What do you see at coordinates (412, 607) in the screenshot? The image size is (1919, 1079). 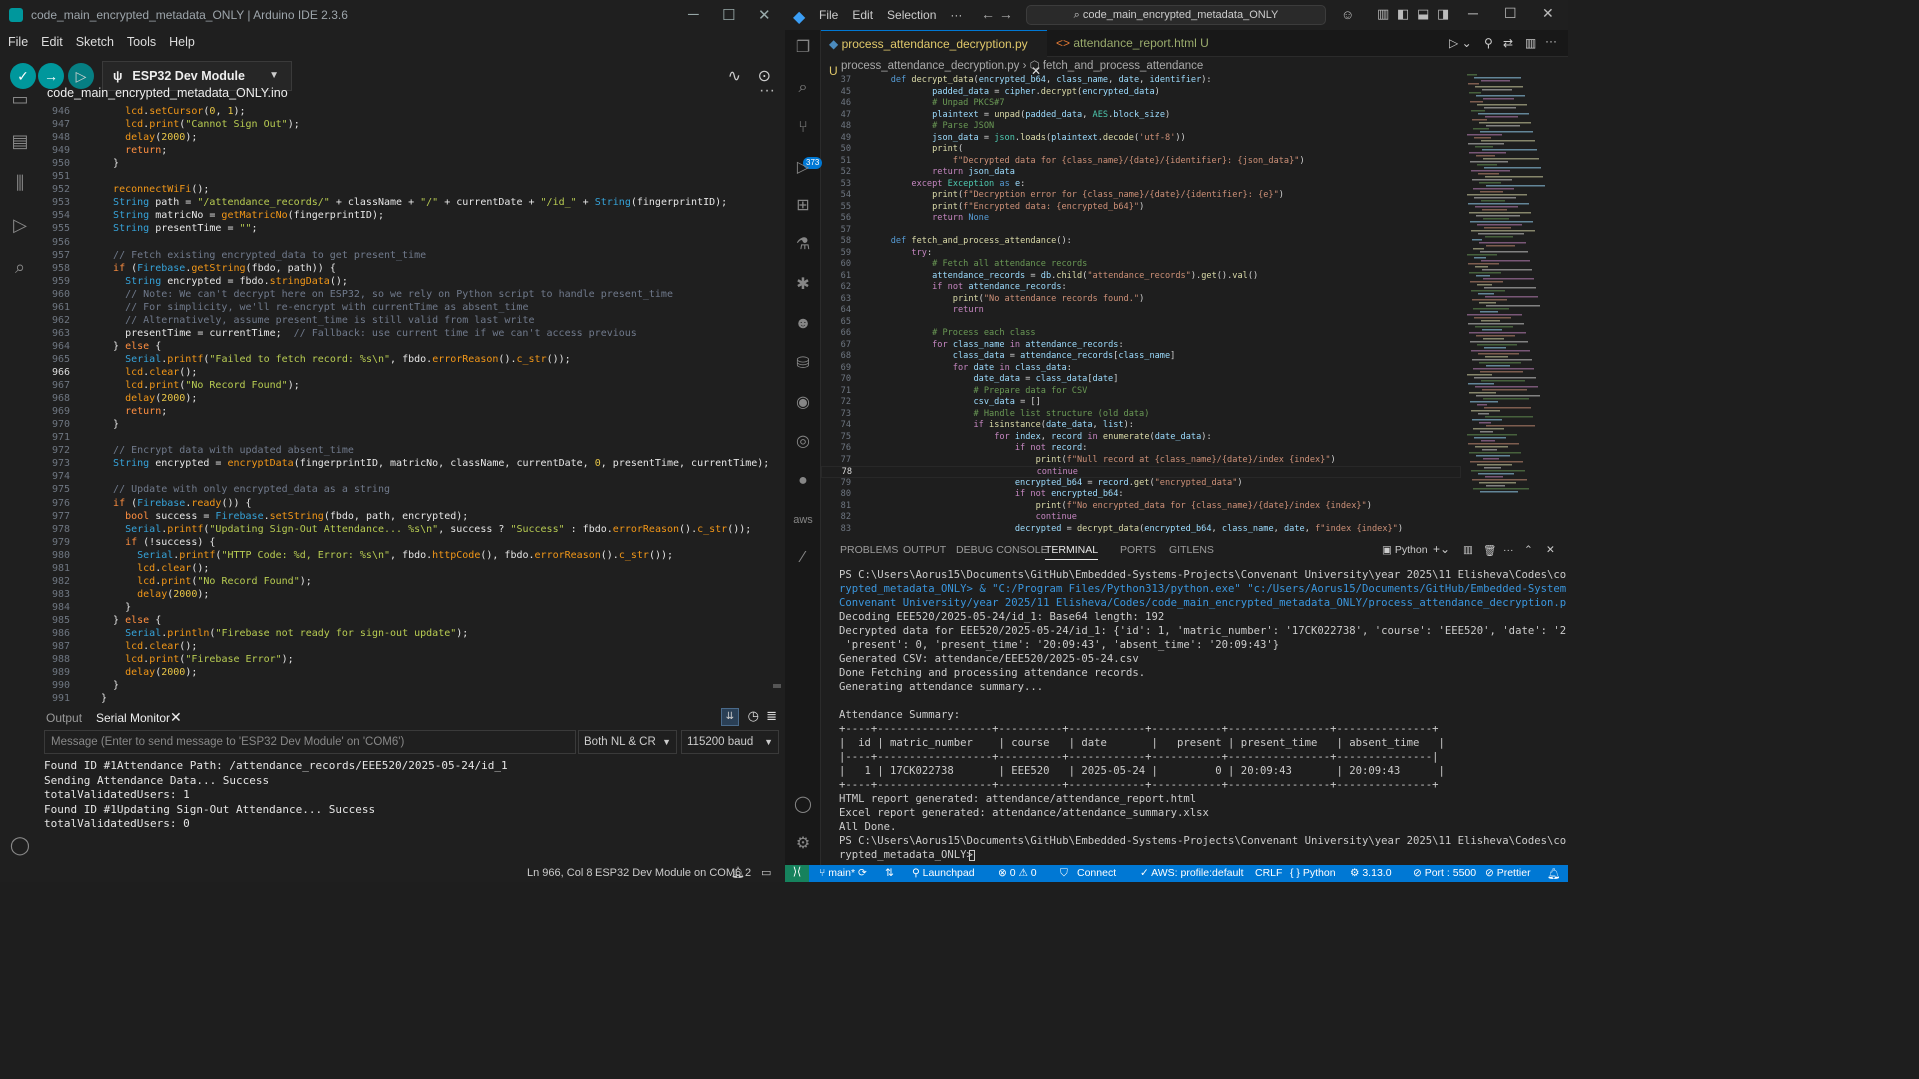 I see `code-line: 984 }` at bounding box center [412, 607].